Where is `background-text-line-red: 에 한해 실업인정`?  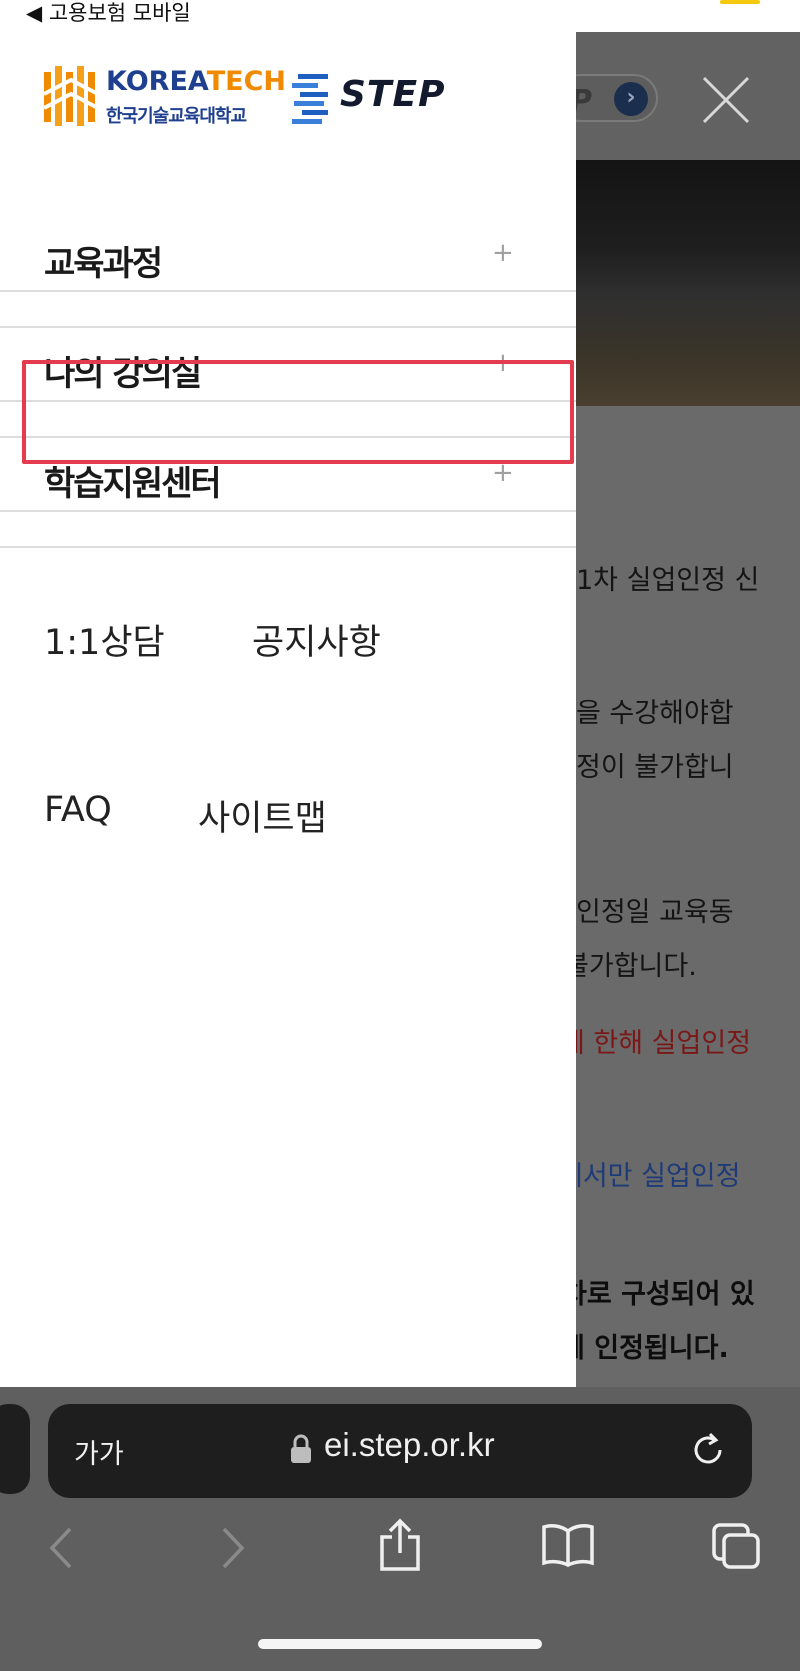
background-text-line-red: 에 한해 실업인정 is located at coordinates (664, 1043).